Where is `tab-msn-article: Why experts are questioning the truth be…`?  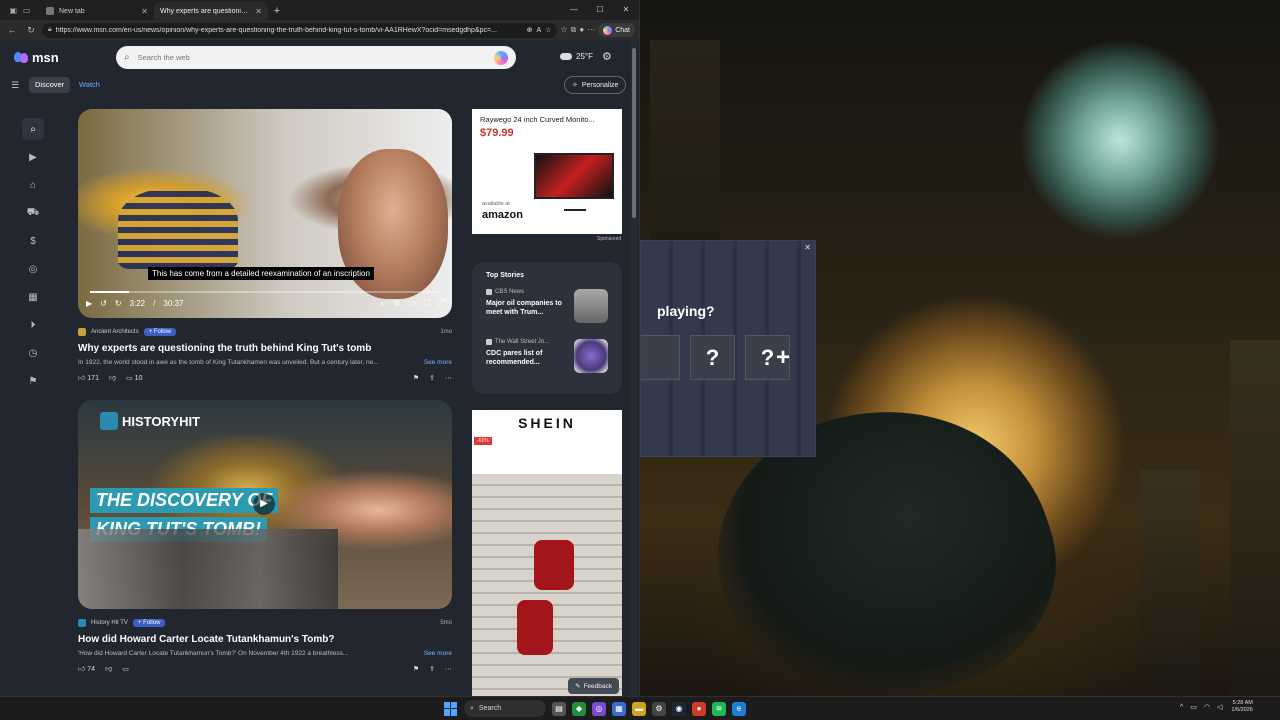 tab-msn-article: Why experts are questioning the truth be… is located at coordinates (134, 25).